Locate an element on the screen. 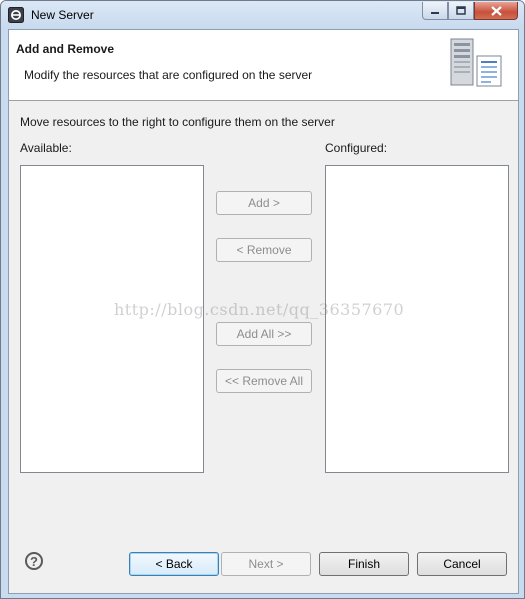 The image size is (525, 599). remove-button: < Remove is located at coordinates (264, 250).